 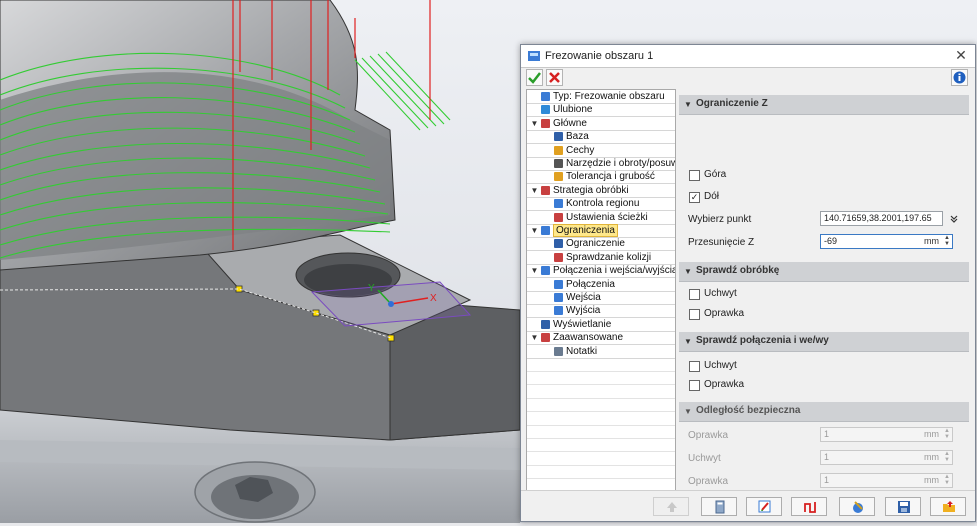 I want to click on cancel-button, so click(x=554, y=77).